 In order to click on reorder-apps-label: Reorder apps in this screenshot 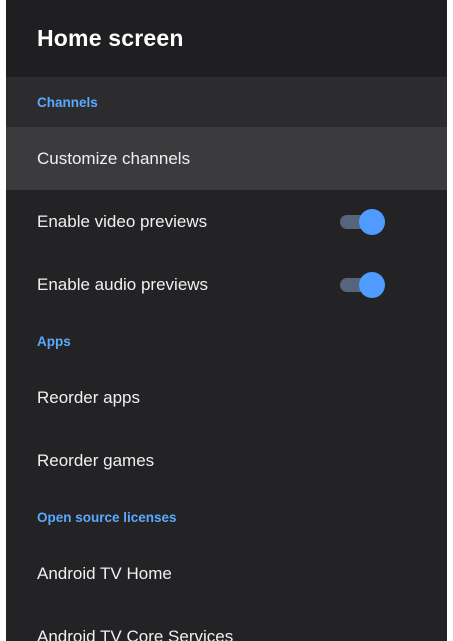, I will do `click(89, 397)`.